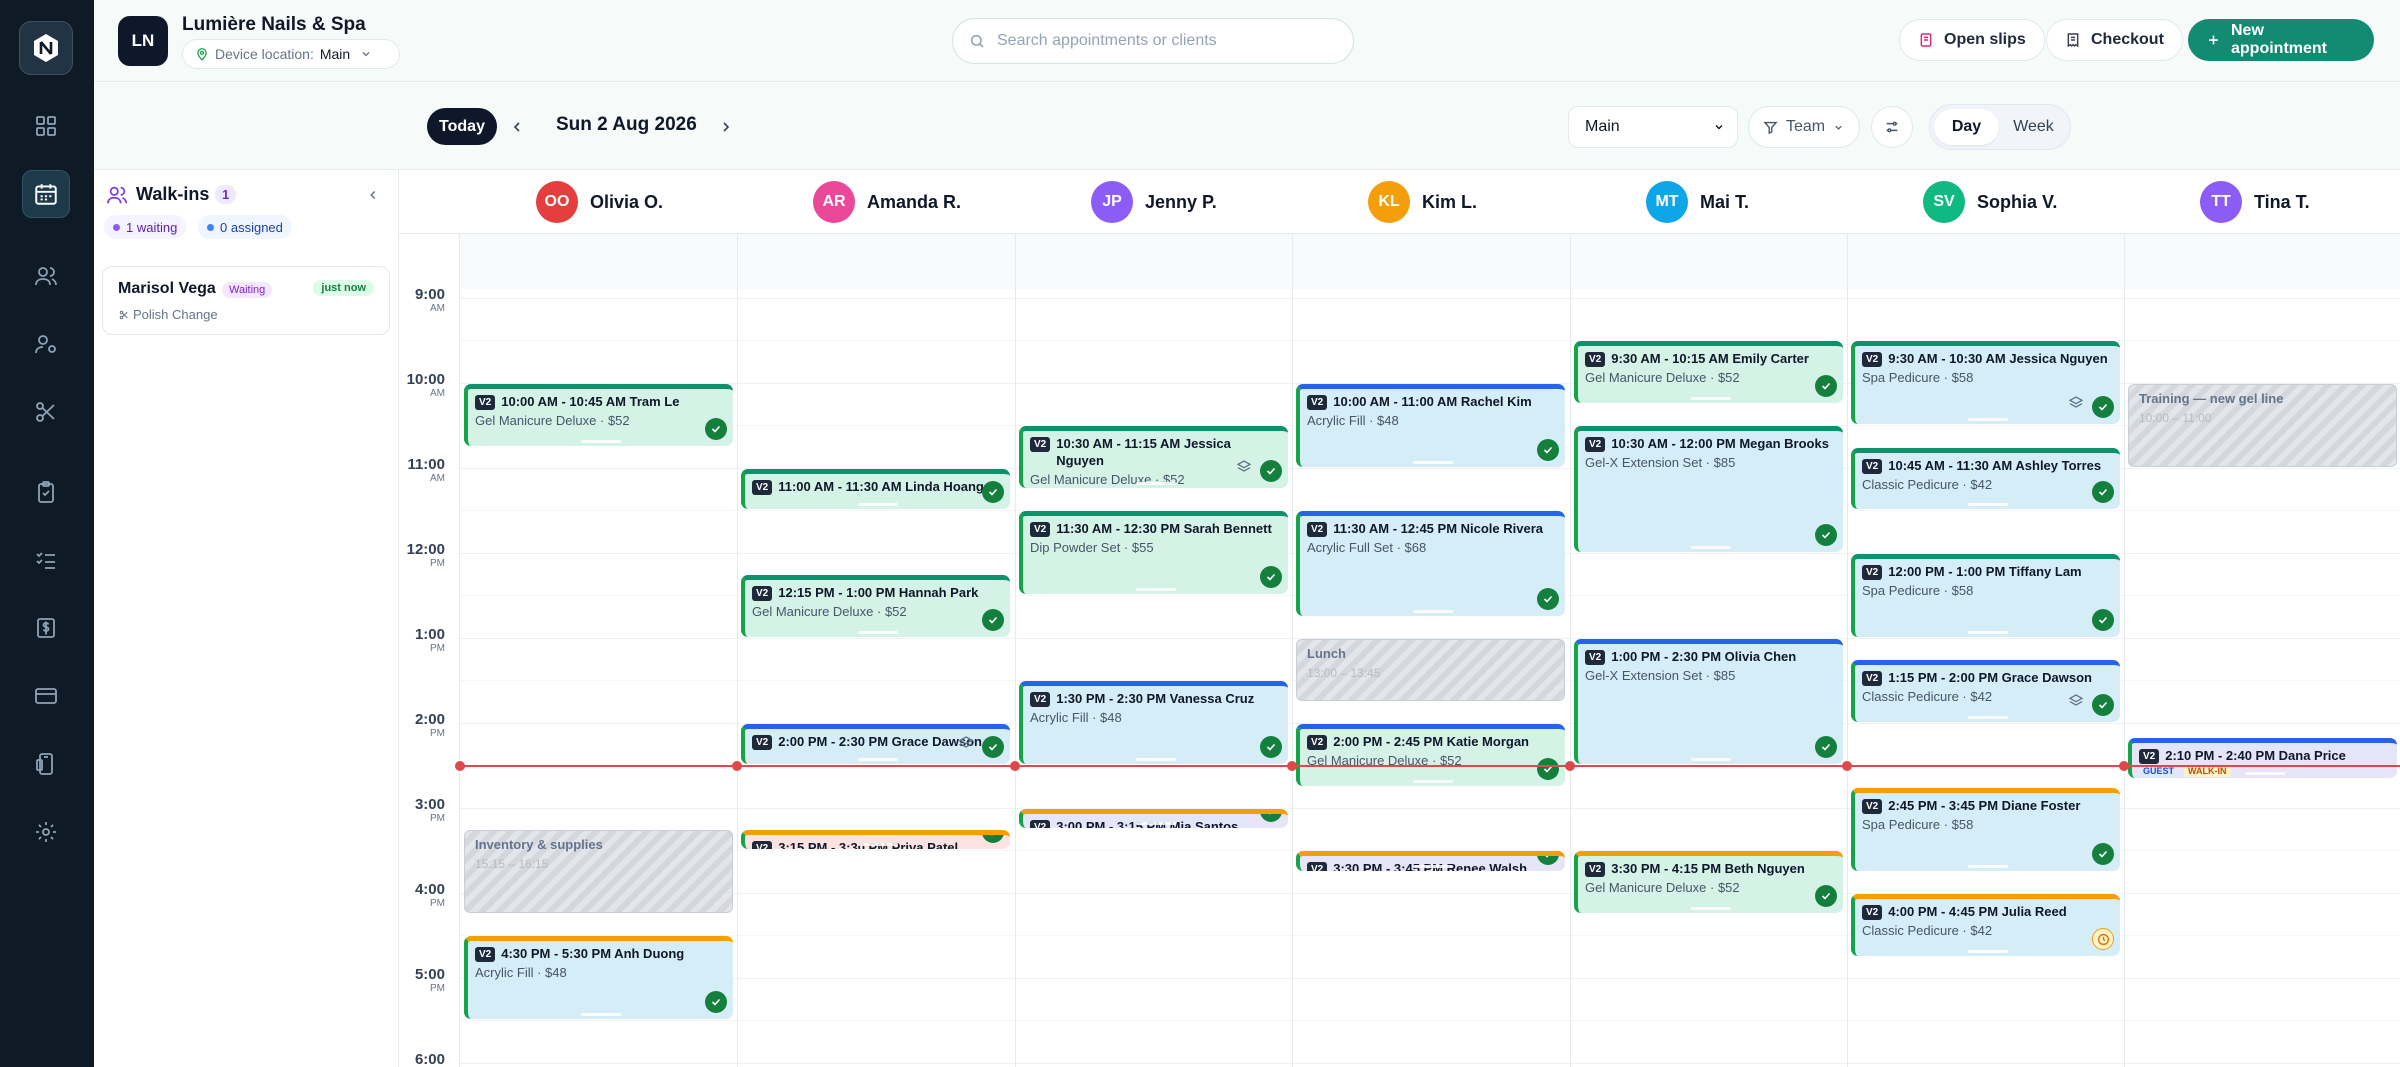 Image resolution: width=2400 pixels, height=1067 pixels. I want to click on checkout-button: Checkout, so click(2114, 40).